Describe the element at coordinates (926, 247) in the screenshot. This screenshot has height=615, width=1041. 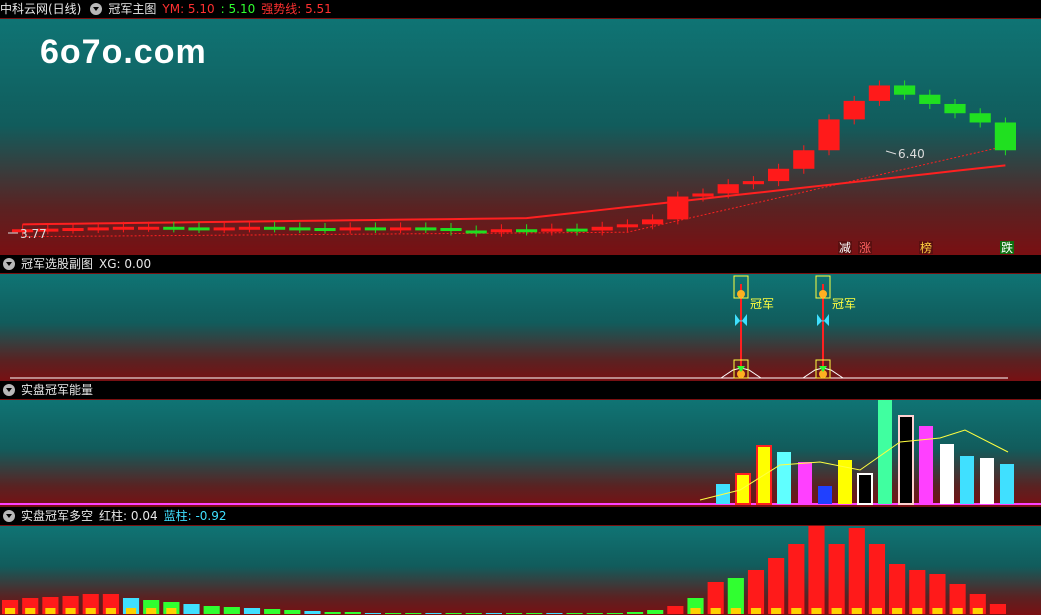
I see `signal-label: 榜` at that location.